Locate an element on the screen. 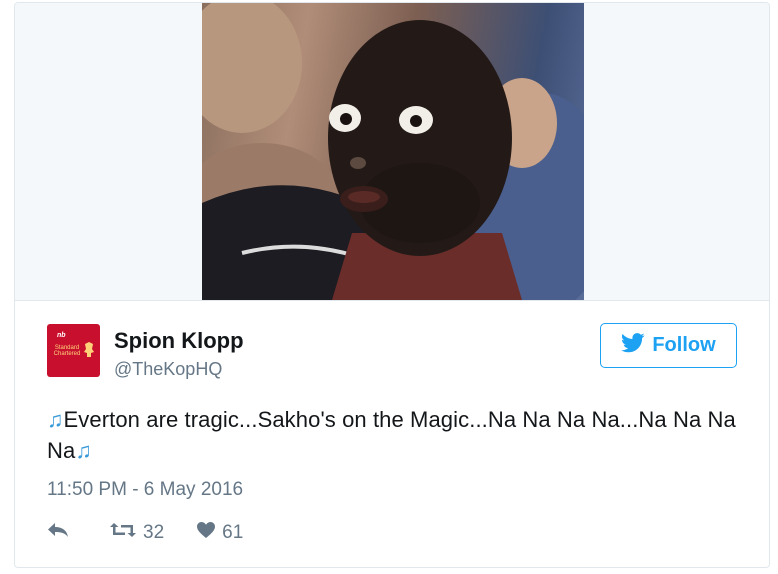 This screenshot has height=574, width=778. author-handle: @TheKopHQ is located at coordinates (168, 369).